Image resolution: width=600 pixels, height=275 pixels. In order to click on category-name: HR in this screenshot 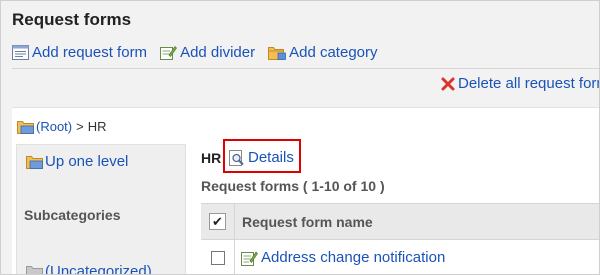, I will do `click(211, 158)`.